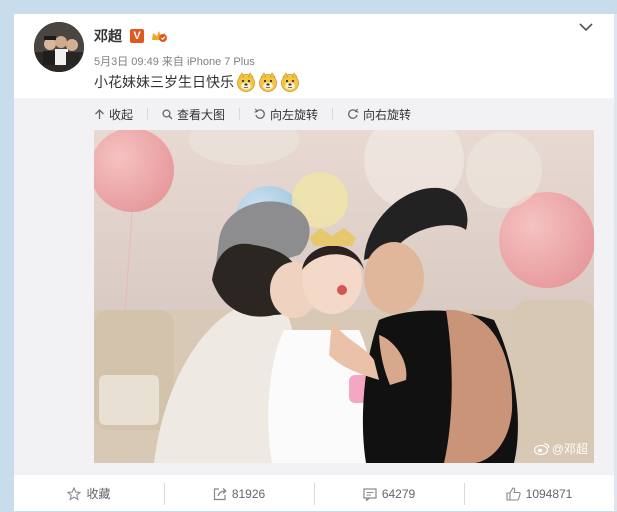 This screenshot has height=512, width=617. I want to click on post-text: 小花妹妹三岁生日快乐, so click(197, 82).